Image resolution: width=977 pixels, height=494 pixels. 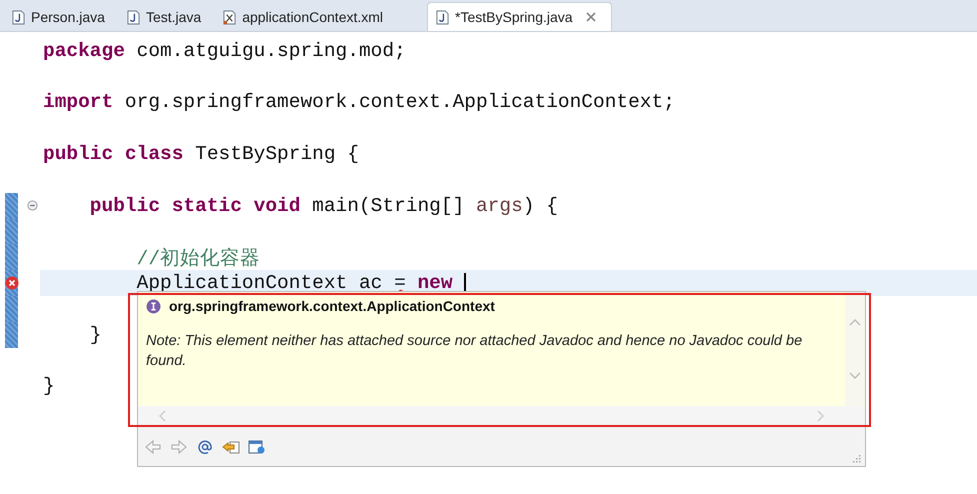 I want to click on code-line: public static void main(String[] args) {, so click(x=323, y=205).